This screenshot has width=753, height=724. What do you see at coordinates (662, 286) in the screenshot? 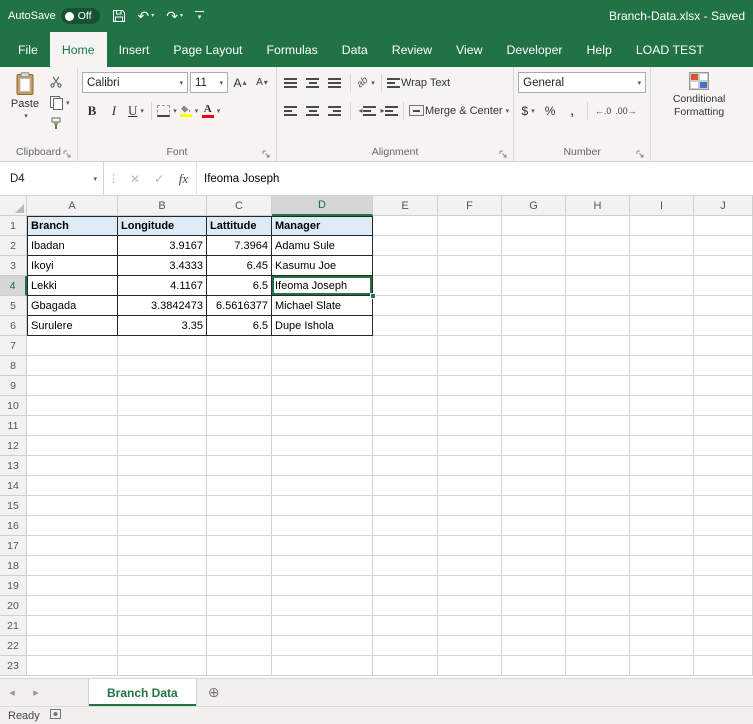
I see `cell-I4` at bounding box center [662, 286].